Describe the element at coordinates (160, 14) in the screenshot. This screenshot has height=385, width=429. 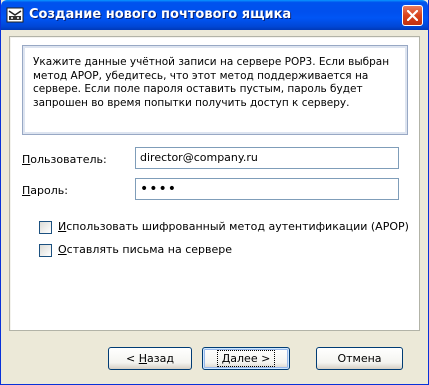
I see `window-title: Создание нового почтового ящика` at that location.